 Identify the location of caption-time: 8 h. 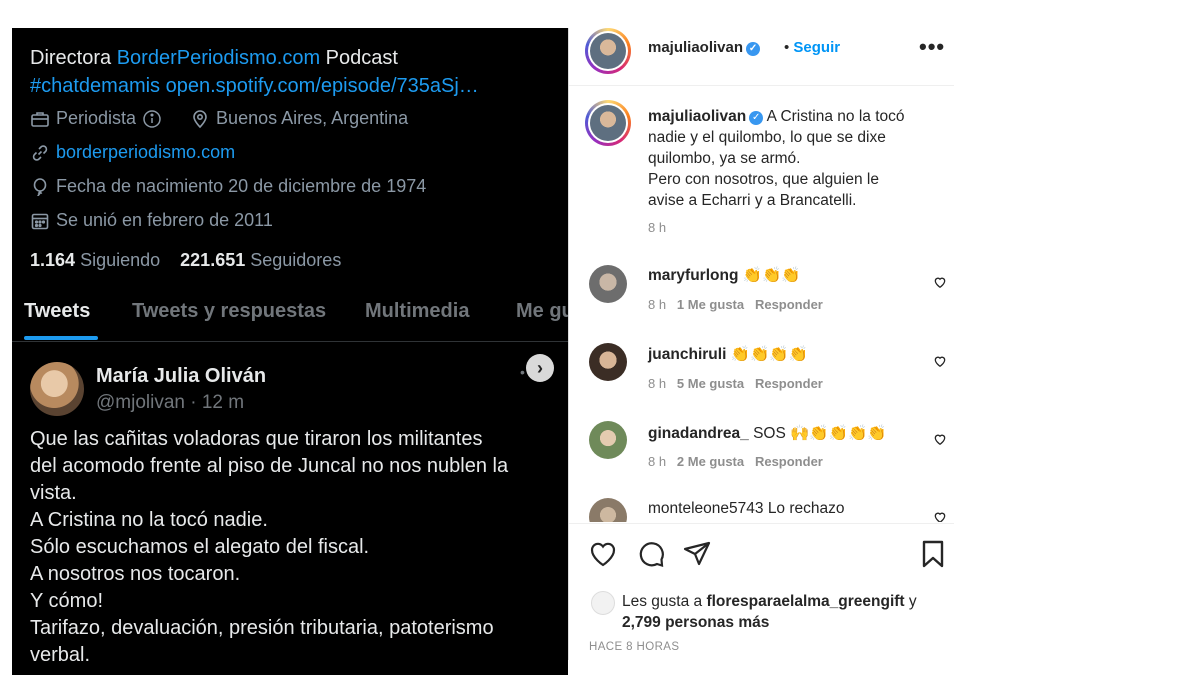
(657, 227).